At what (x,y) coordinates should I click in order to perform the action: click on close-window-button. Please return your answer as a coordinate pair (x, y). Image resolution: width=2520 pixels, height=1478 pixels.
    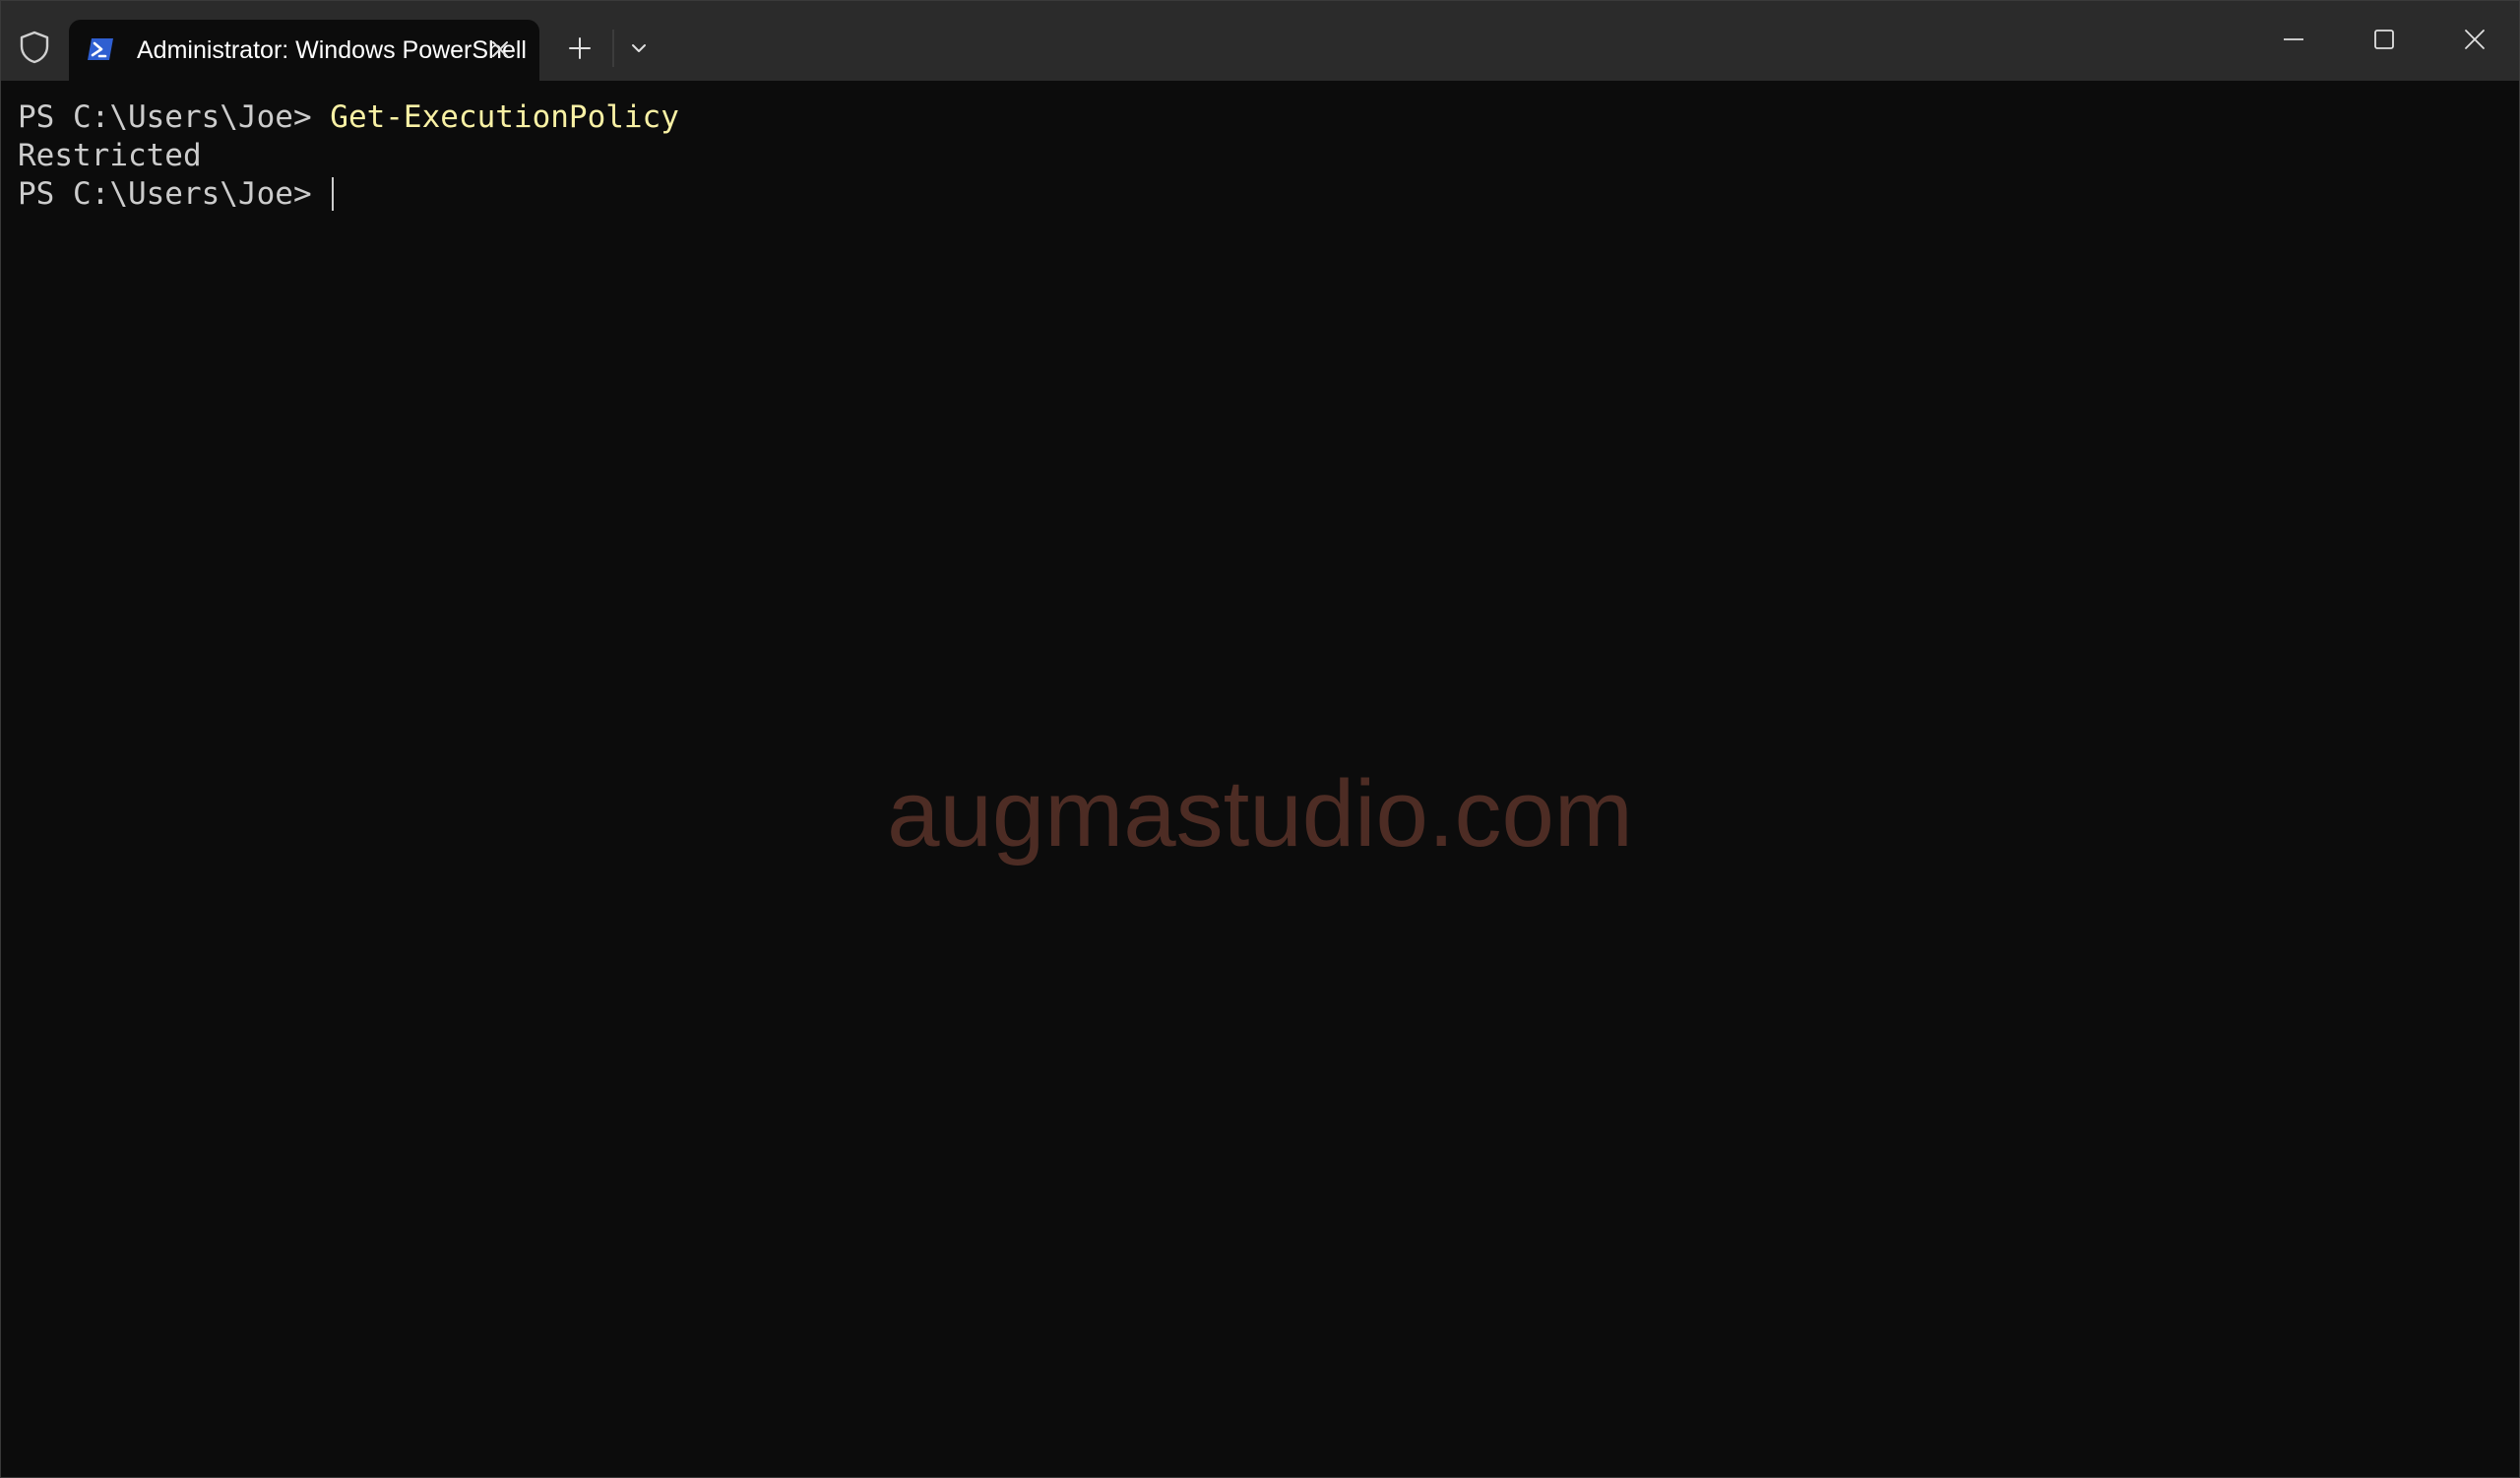
    Looking at the image, I should click on (2474, 39).